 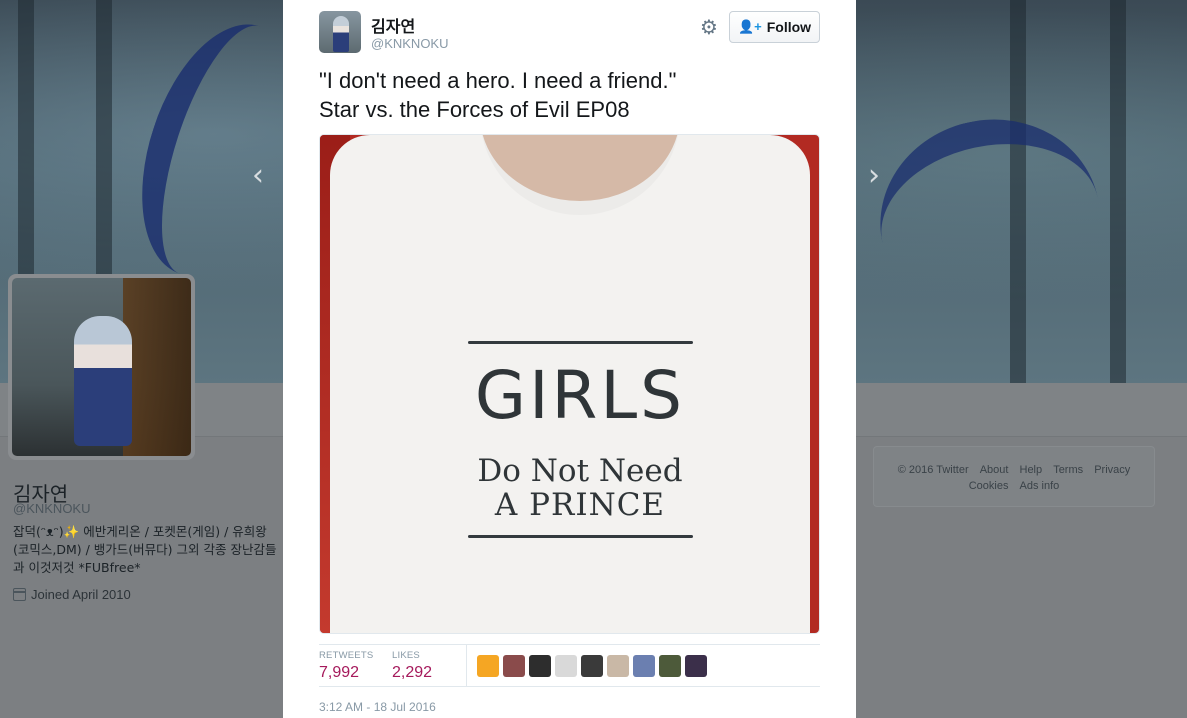 I want to click on liker-avatars, so click(x=592, y=666).